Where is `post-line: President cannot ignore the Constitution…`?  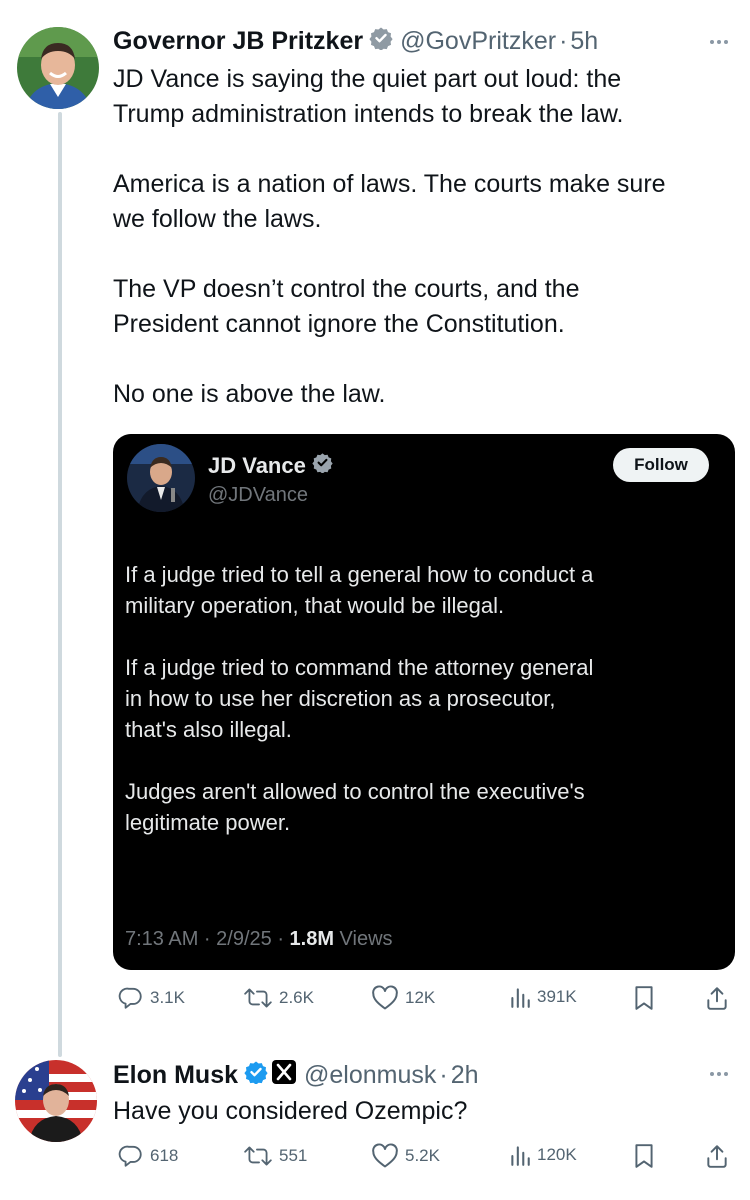
post-line: President cannot ignore the Constitution… is located at coordinates (339, 324).